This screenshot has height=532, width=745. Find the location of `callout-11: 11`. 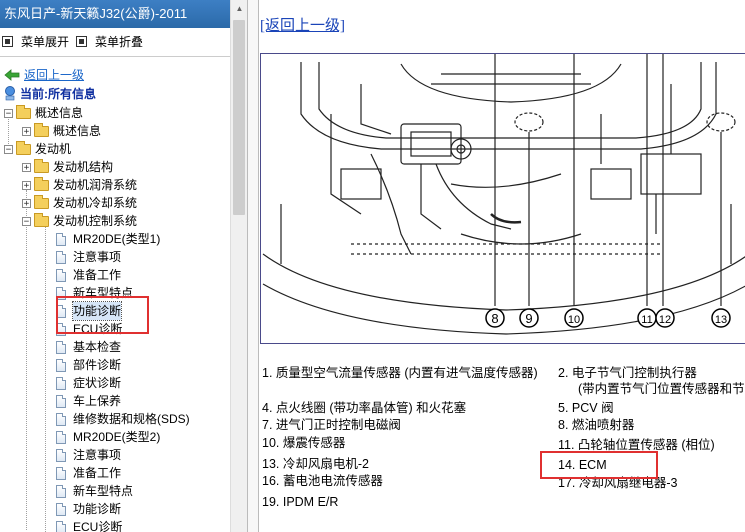

callout-11: 11 is located at coordinates (646, 320).